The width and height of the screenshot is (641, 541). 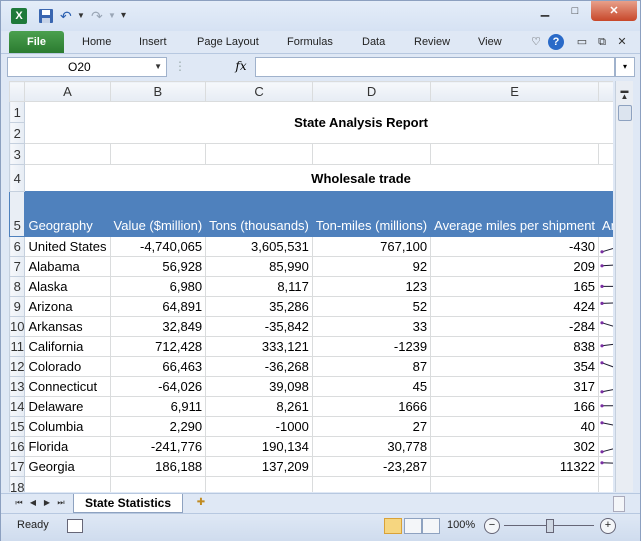 What do you see at coordinates (158, 67) in the screenshot?
I see `name-box-dropdown-icon: ▼` at bounding box center [158, 67].